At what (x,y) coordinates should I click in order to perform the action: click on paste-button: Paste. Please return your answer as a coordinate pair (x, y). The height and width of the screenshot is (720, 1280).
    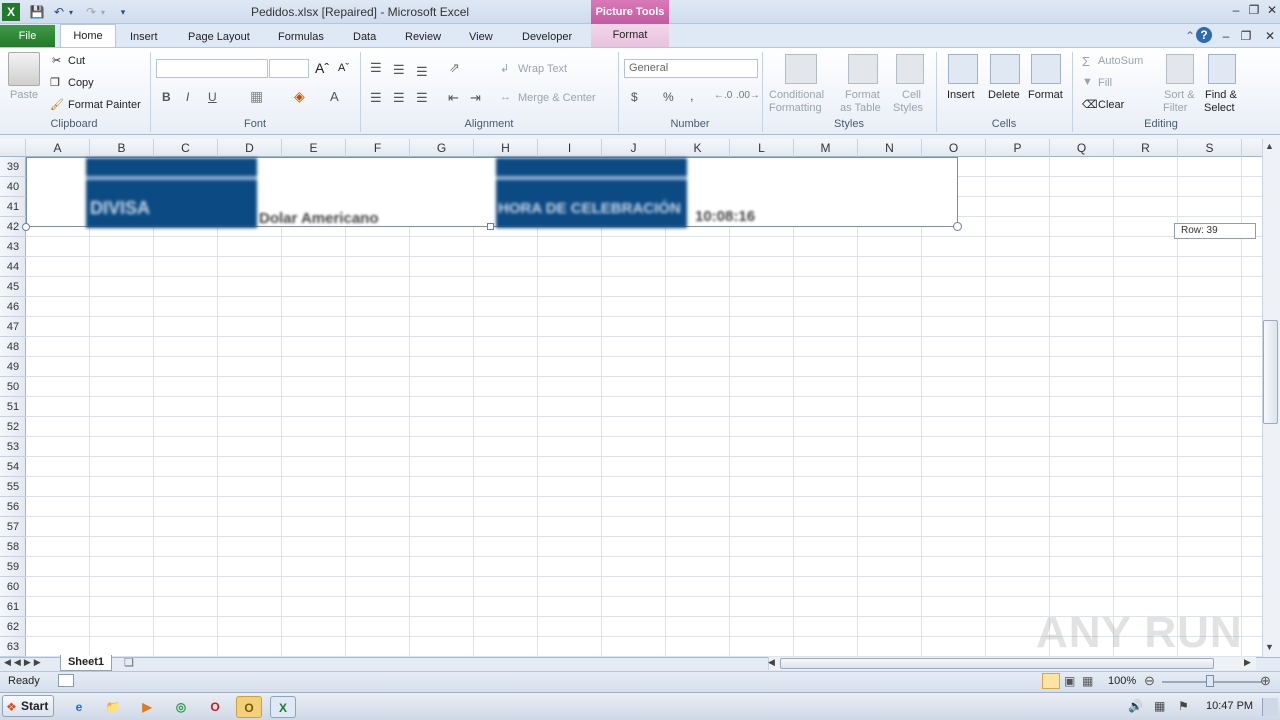
    Looking at the image, I should click on (24, 95).